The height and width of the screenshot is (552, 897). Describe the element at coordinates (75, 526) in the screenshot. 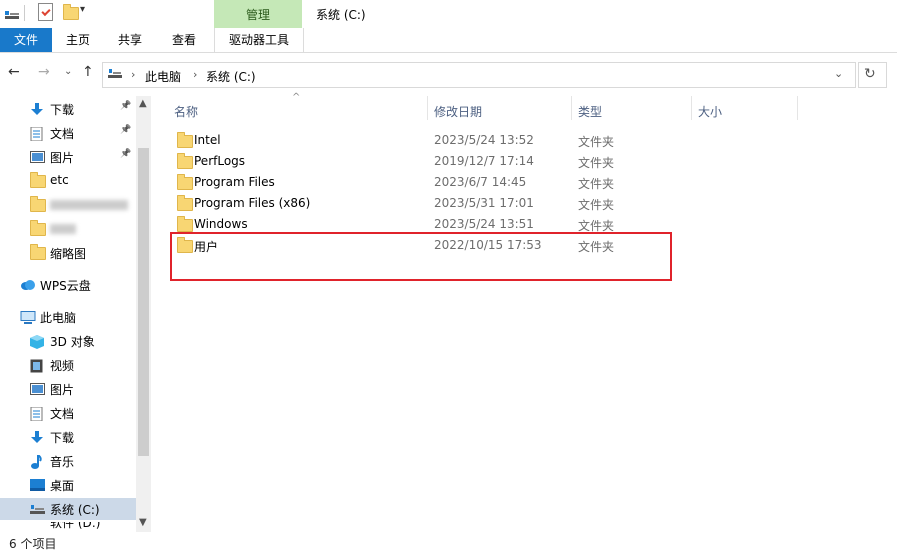

I see `nav-item-label: 软件 (D:)` at that location.